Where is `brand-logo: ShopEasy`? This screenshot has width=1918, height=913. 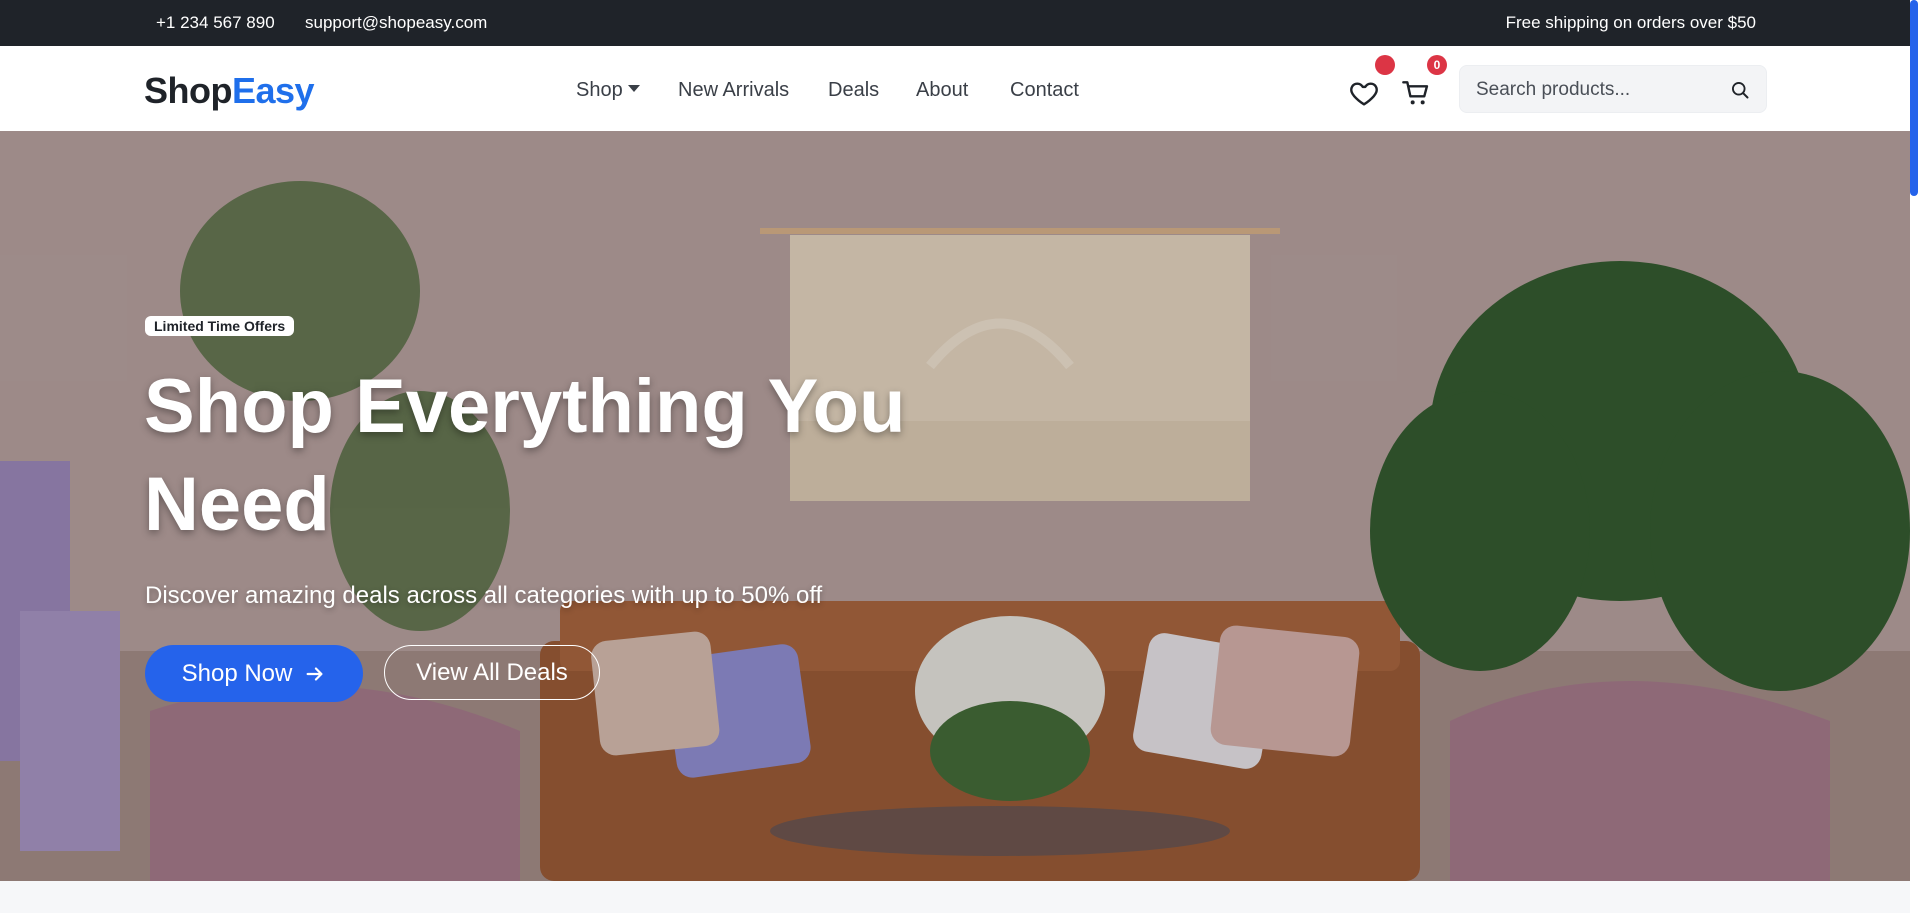
brand-logo: ShopEasy is located at coordinates (229, 91).